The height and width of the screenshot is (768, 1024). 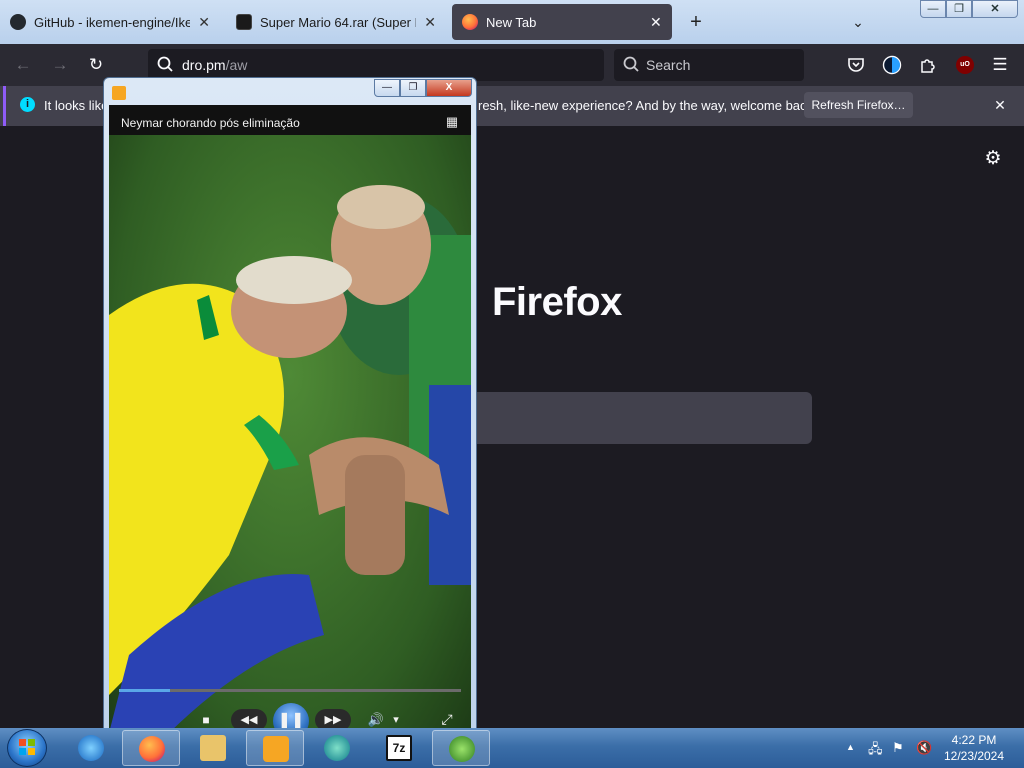 I want to click on taskbar-media-player, so click(x=275, y=748).